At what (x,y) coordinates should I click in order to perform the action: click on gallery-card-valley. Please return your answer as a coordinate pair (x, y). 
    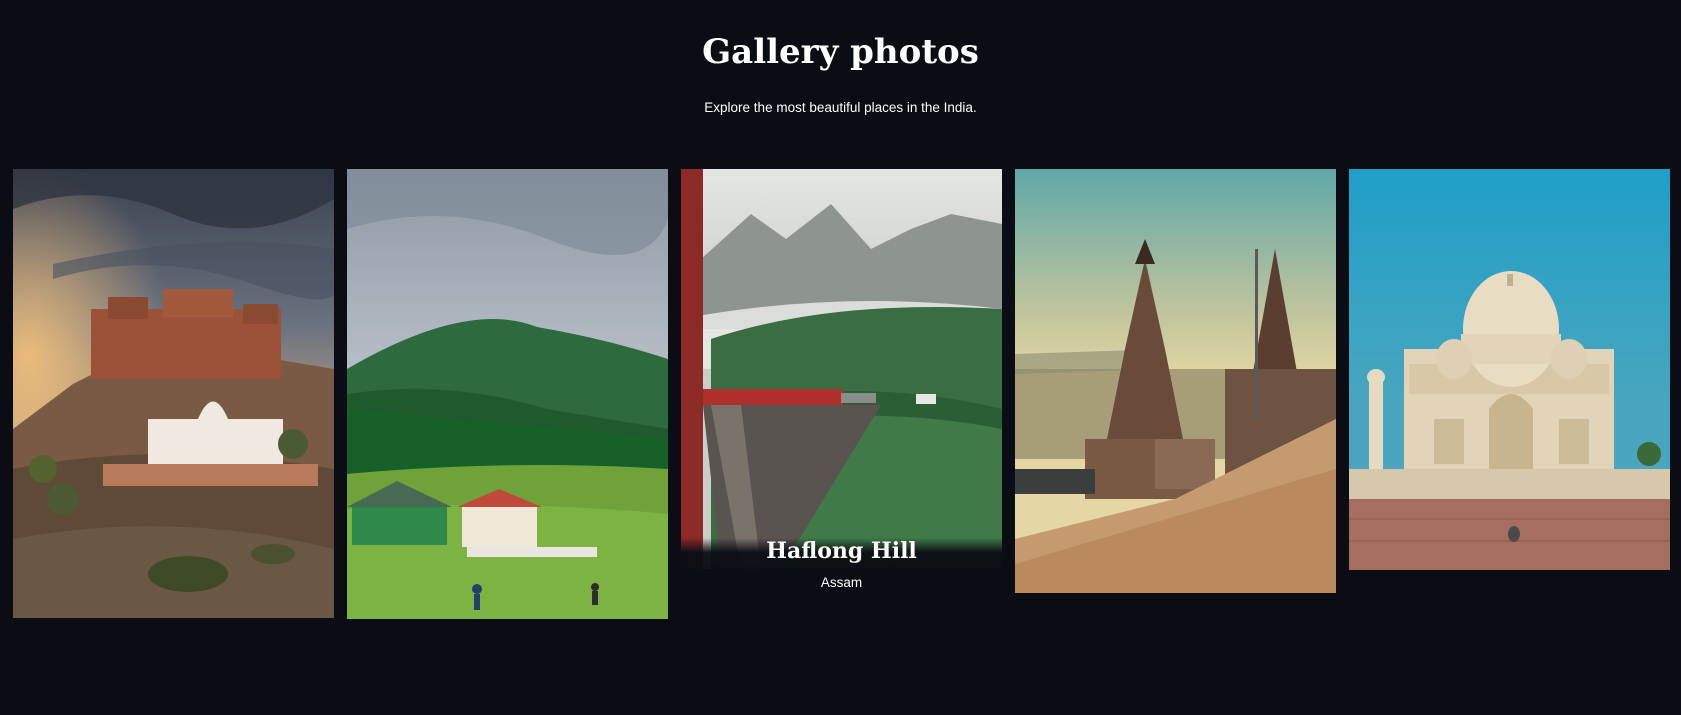
    Looking at the image, I should click on (507, 394).